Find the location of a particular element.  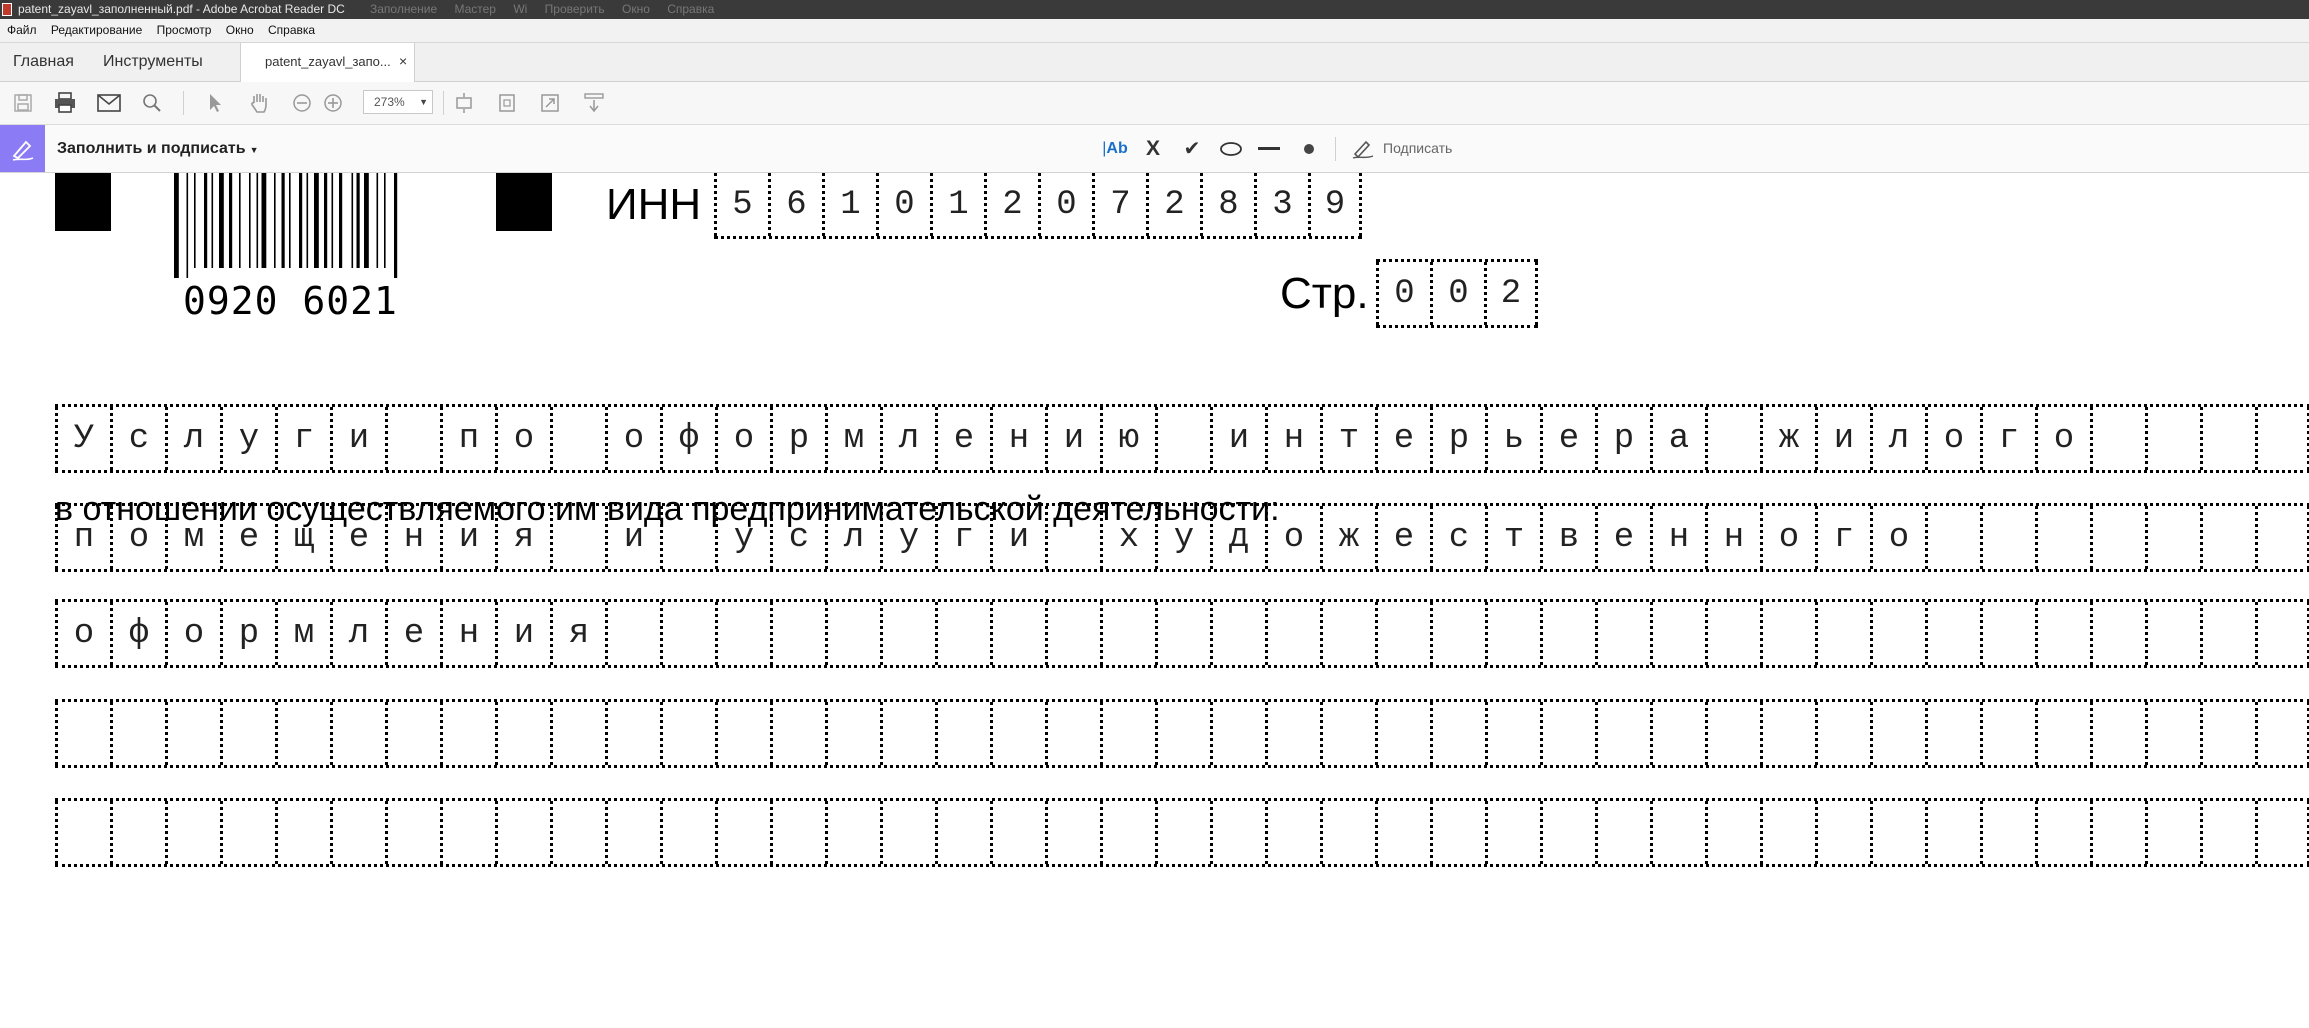

inn-digit-cell: 0 is located at coordinates (1065, 204).